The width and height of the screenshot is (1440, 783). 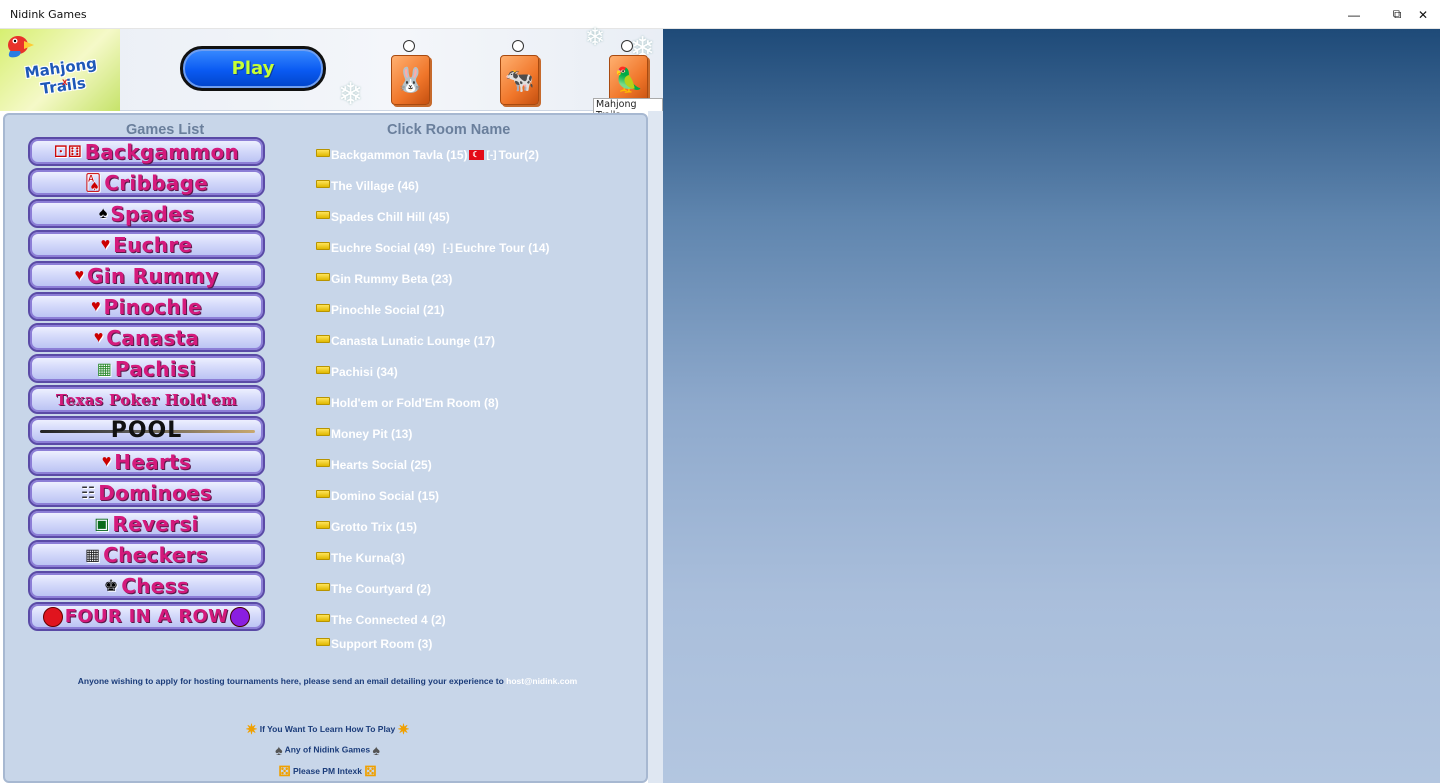 I want to click on reversi-icon: ▣, so click(x=102, y=524).